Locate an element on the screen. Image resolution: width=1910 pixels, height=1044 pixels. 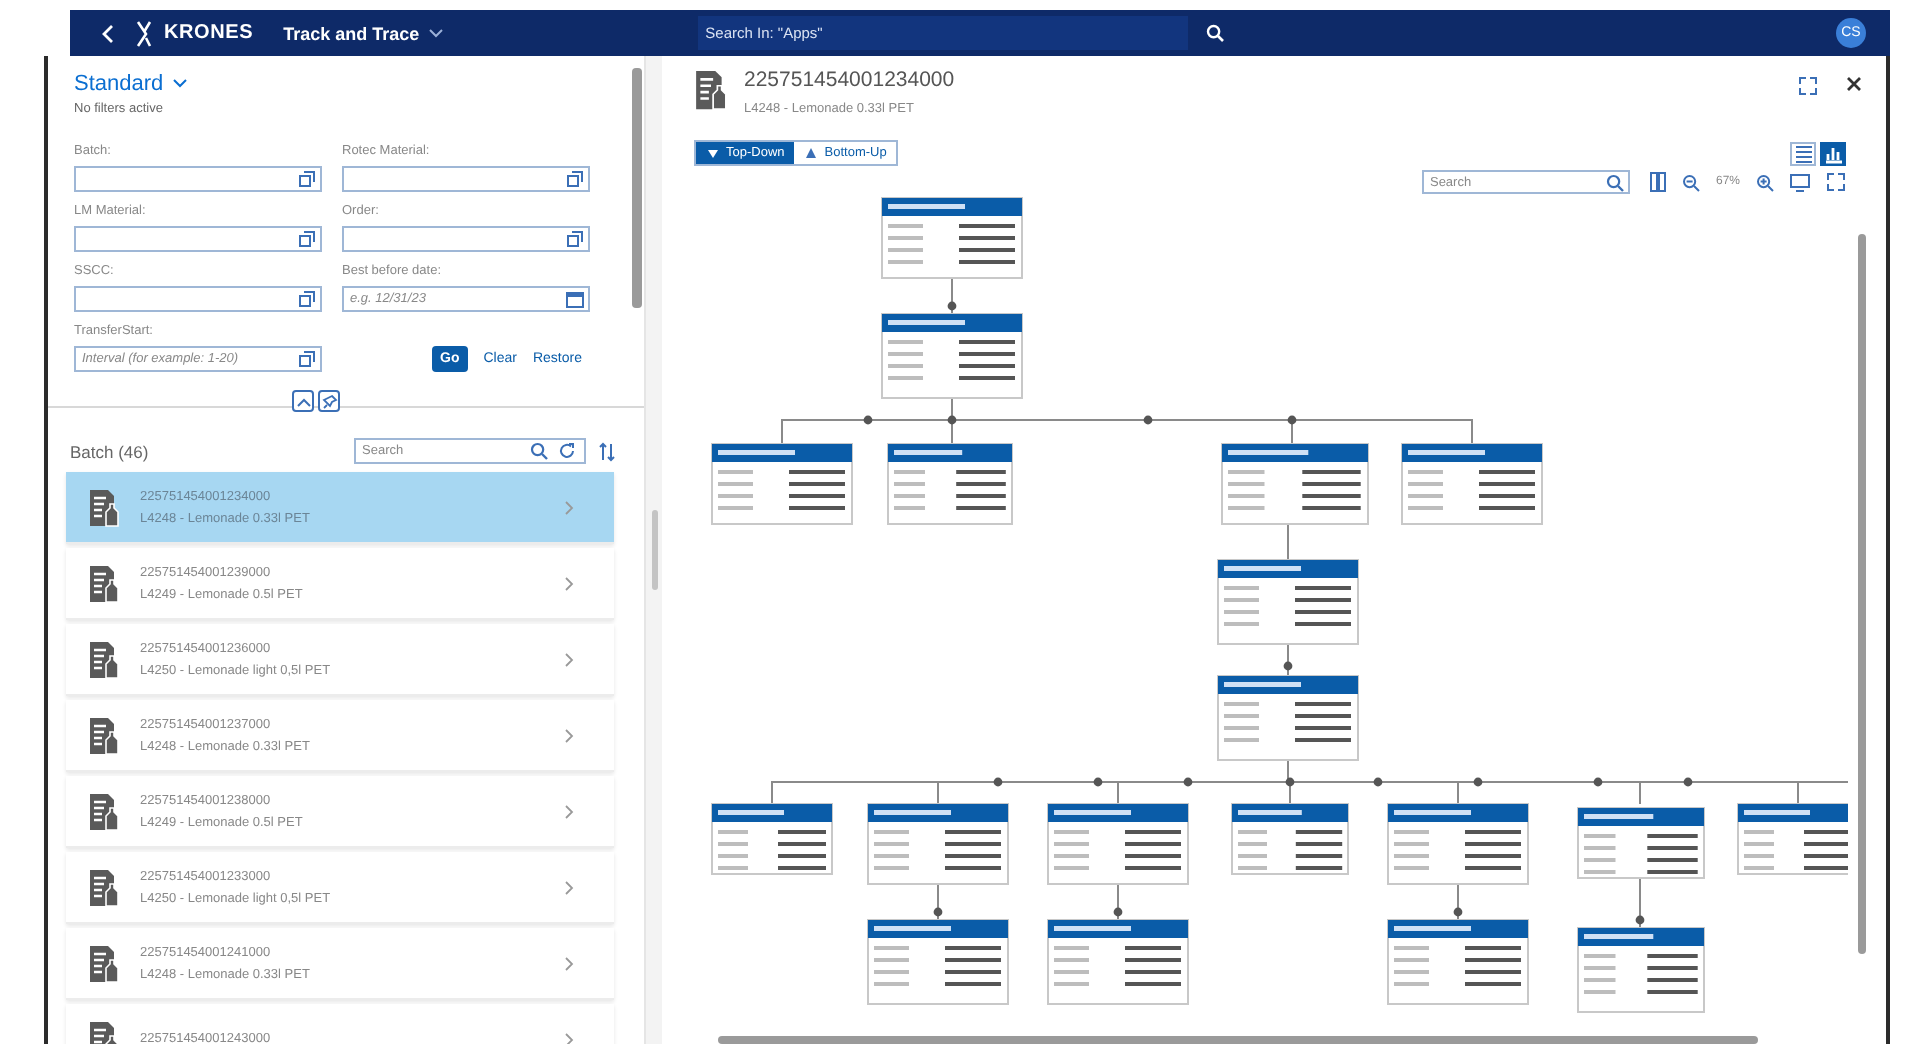
splitter-handle is located at coordinates (654, 550).